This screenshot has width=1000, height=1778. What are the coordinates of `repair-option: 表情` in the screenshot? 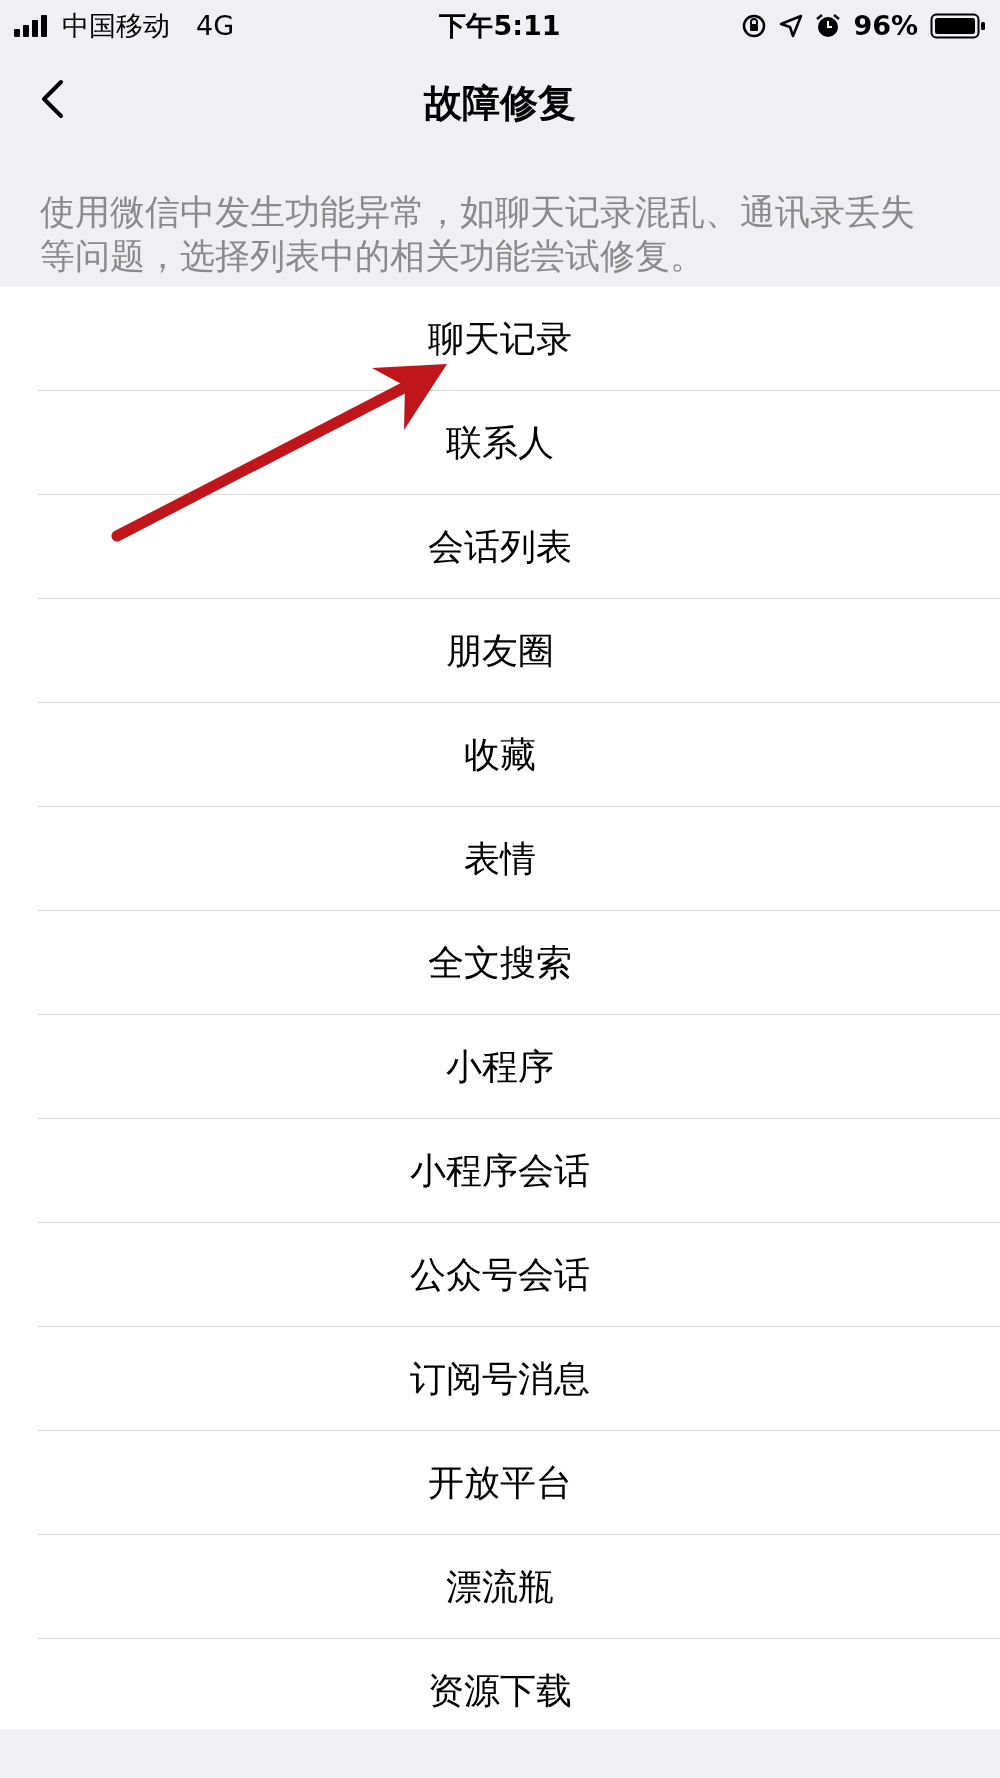 It's located at (500, 859).